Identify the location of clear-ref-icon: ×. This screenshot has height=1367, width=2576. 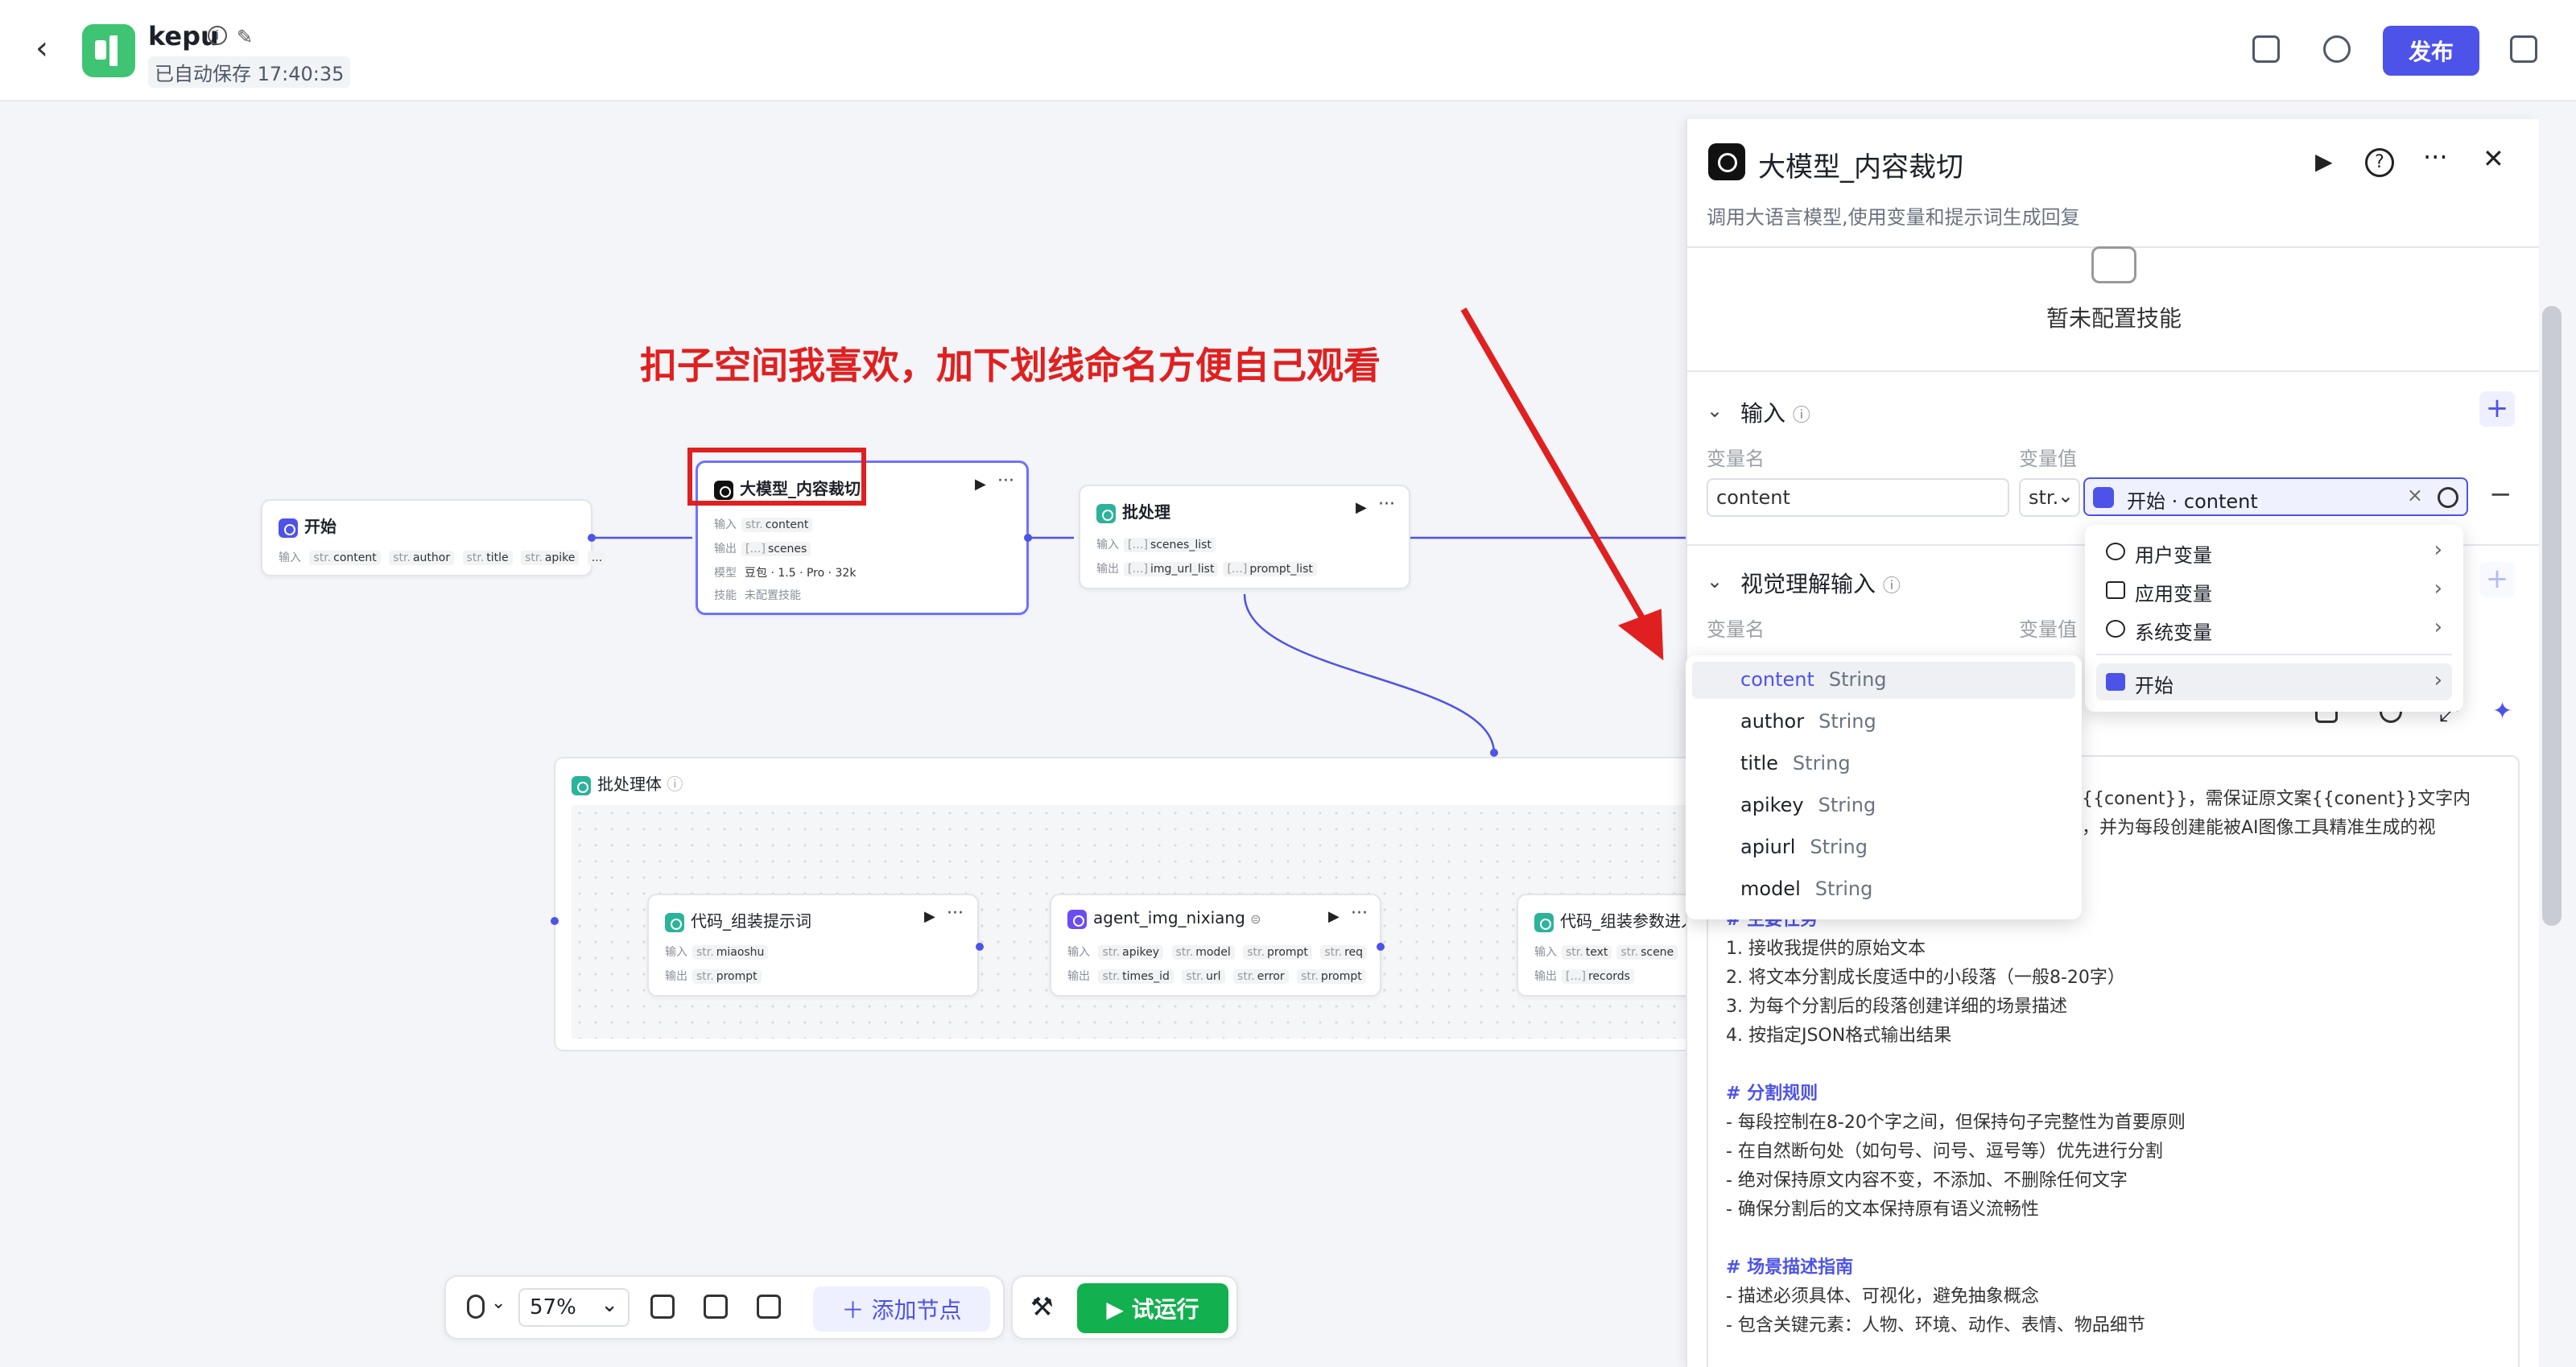
(2415, 495).